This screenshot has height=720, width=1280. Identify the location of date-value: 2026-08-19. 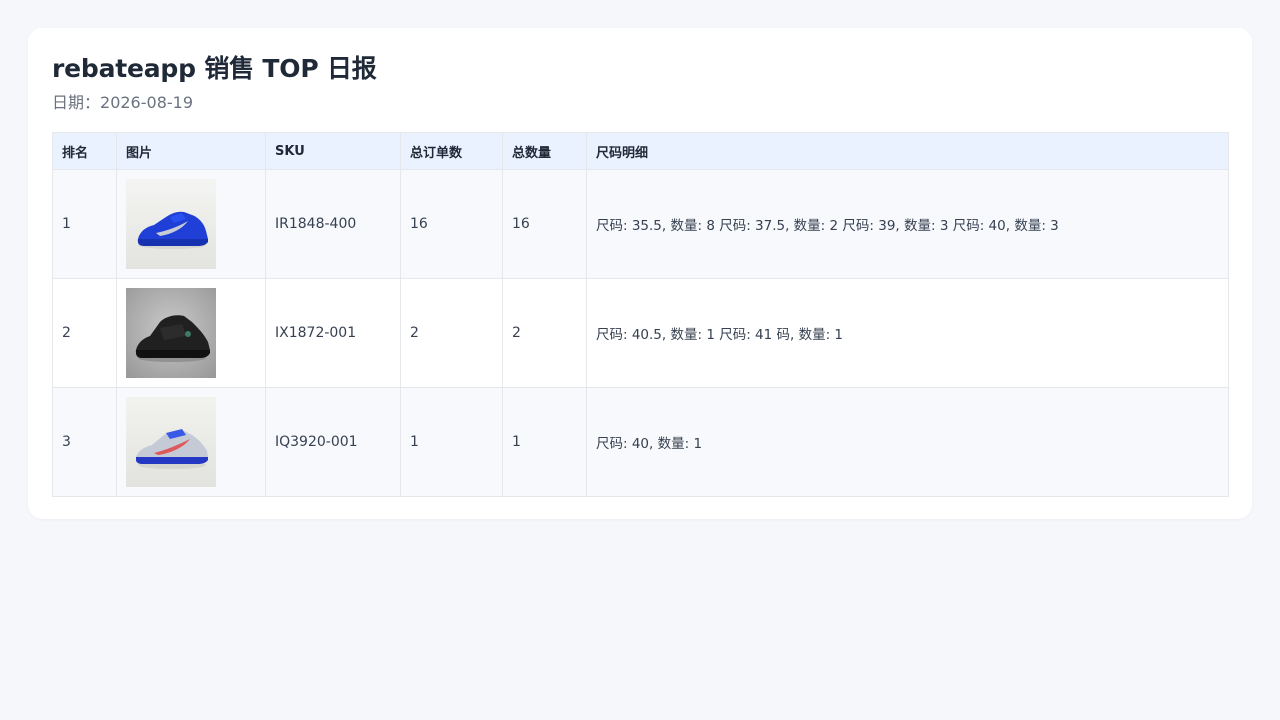
(146, 102).